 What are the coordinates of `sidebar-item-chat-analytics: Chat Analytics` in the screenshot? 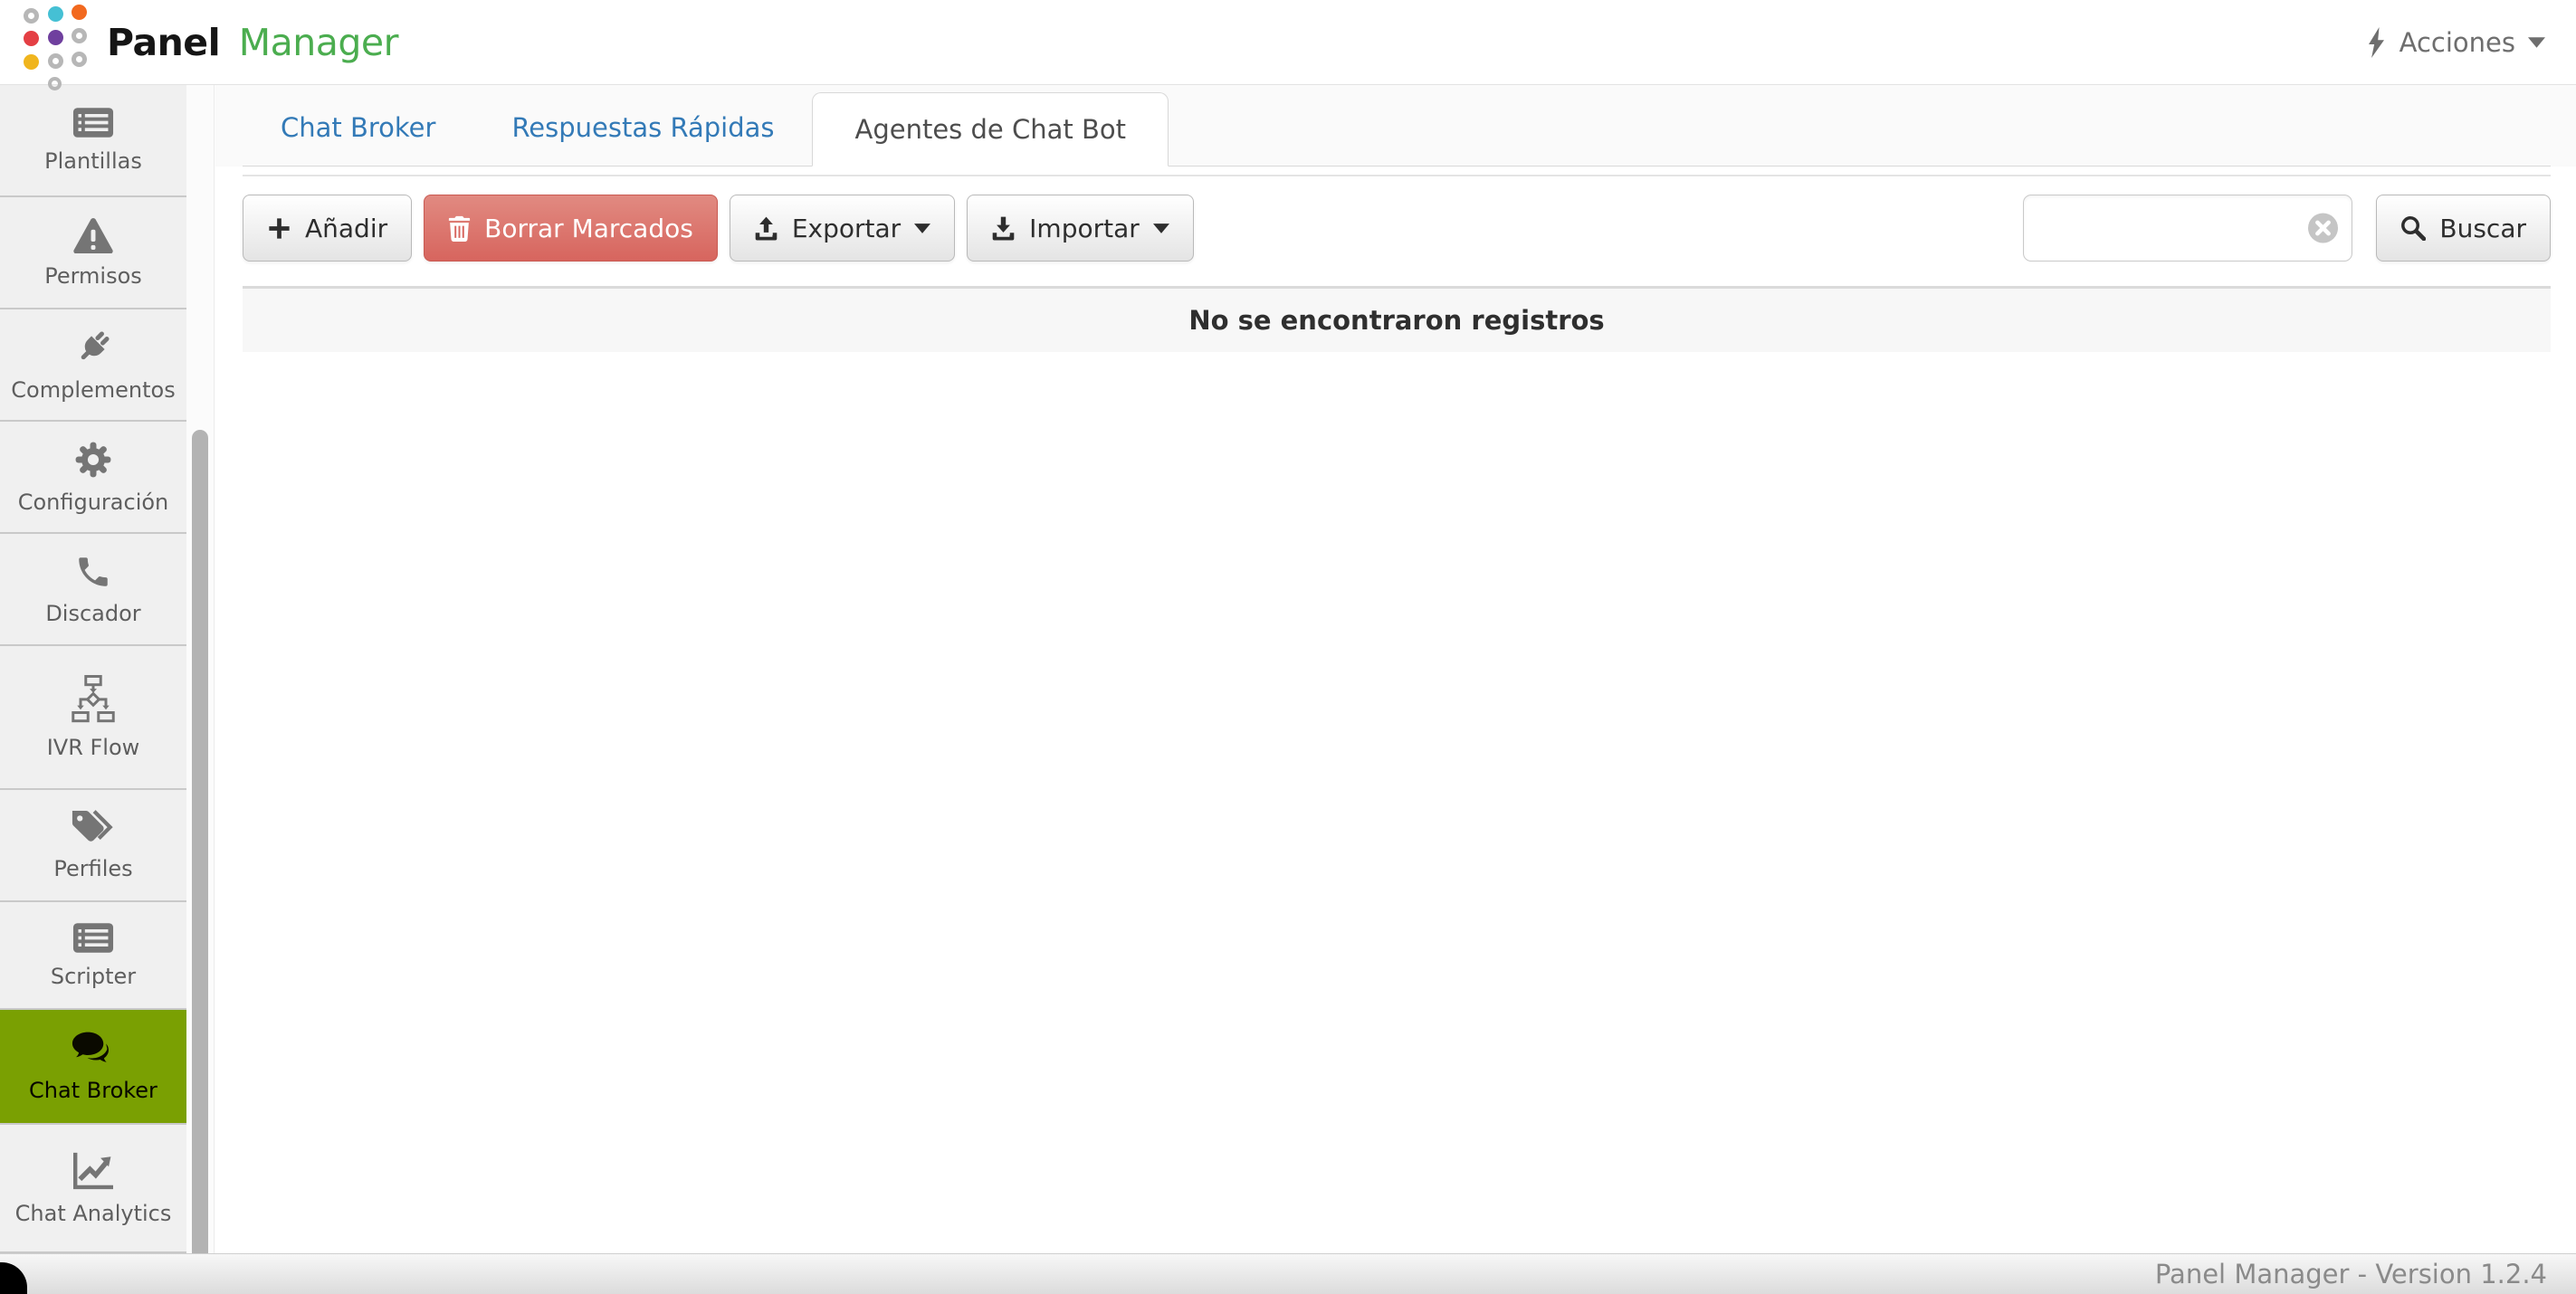 It's located at (93, 1189).